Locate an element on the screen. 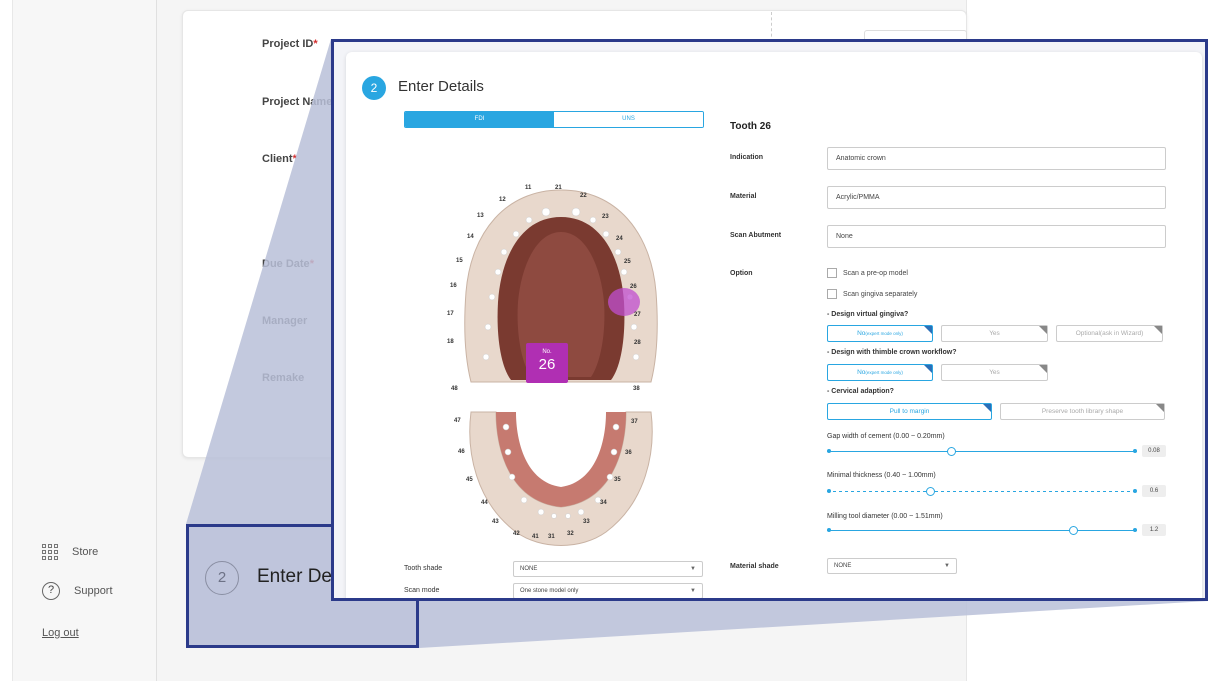 This screenshot has width=1208, height=681. material-shade-label: Material shade is located at coordinates (754, 566).